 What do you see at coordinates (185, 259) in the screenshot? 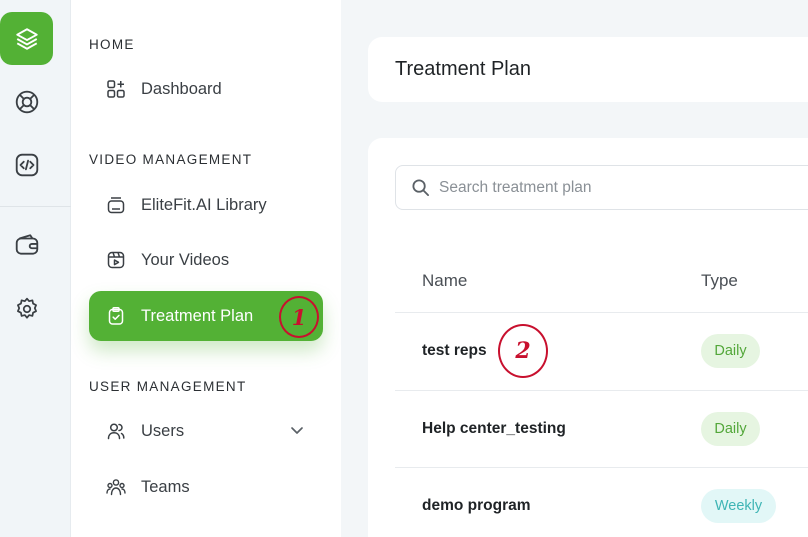
I see `sidebar-item-label: Your Videos` at bounding box center [185, 259].